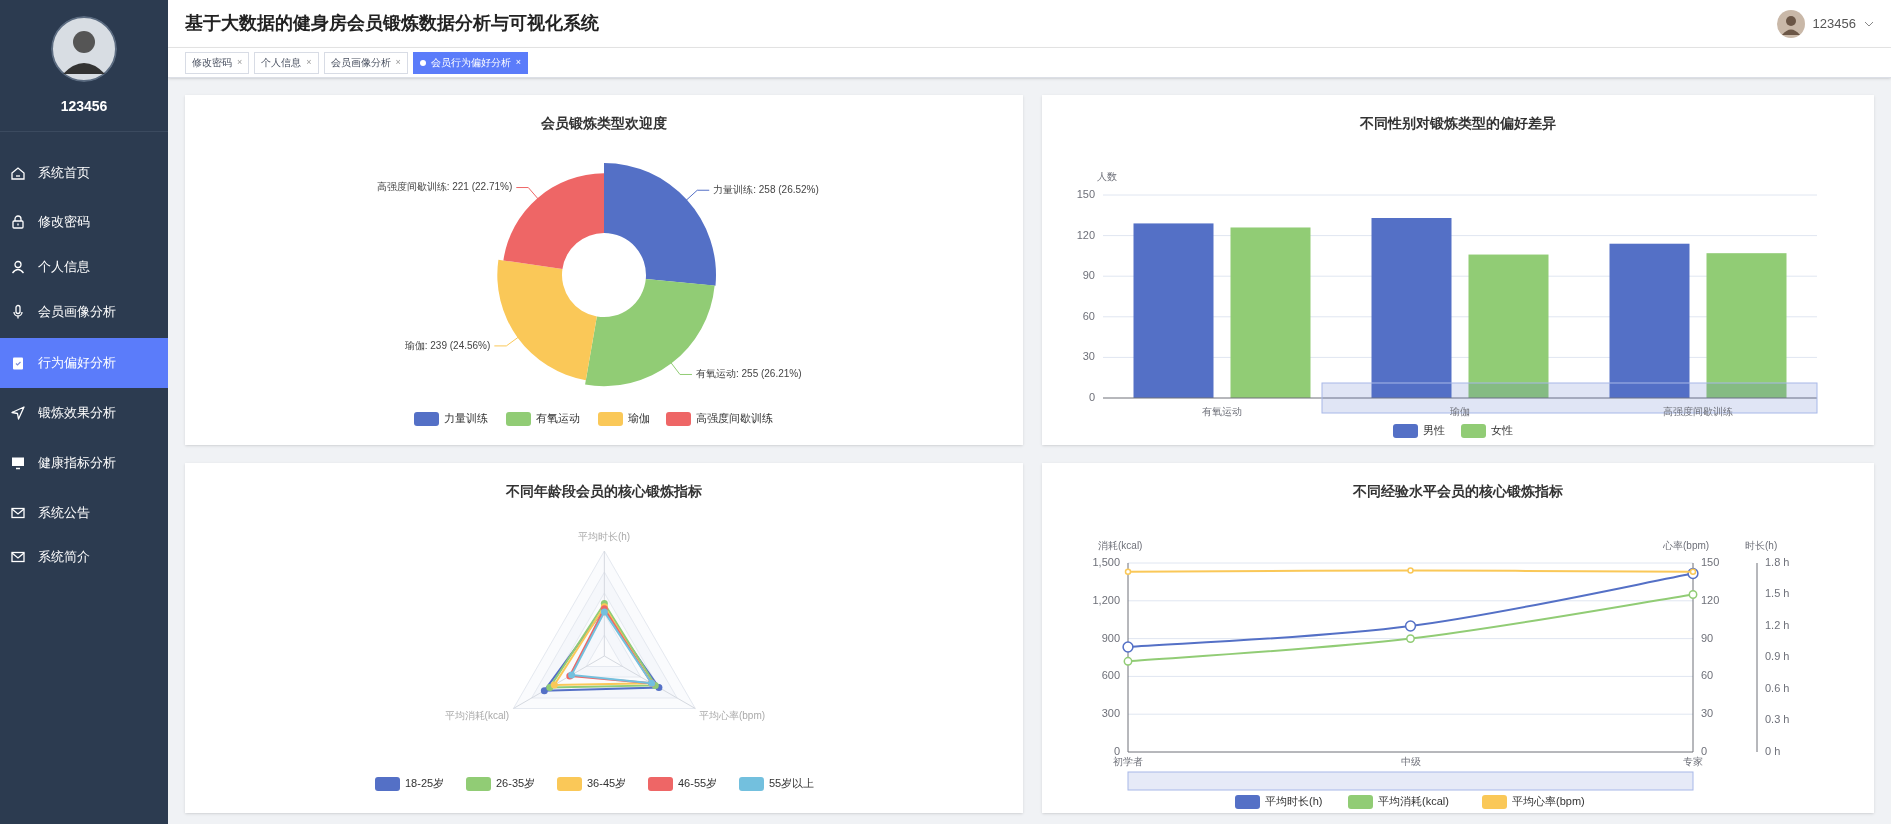 The height and width of the screenshot is (824, 1891). I want to click on slice-label: 瑜伽: 239 (24.56%), so click(447, 345).